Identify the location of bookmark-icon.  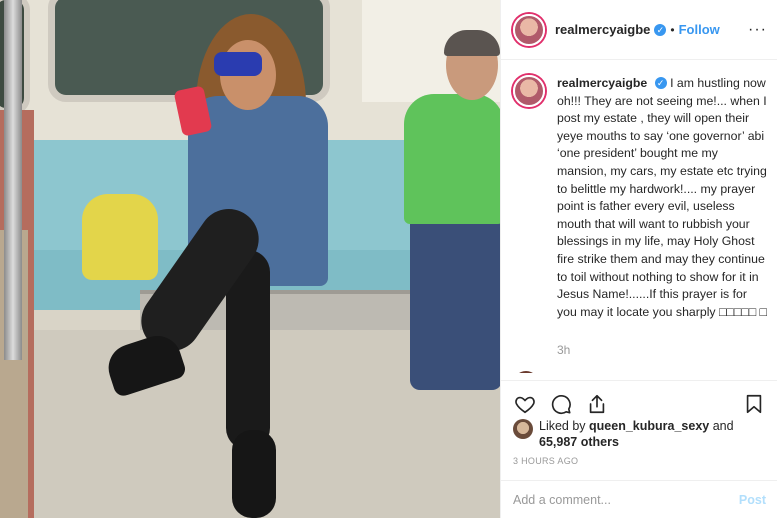
(754, 404).